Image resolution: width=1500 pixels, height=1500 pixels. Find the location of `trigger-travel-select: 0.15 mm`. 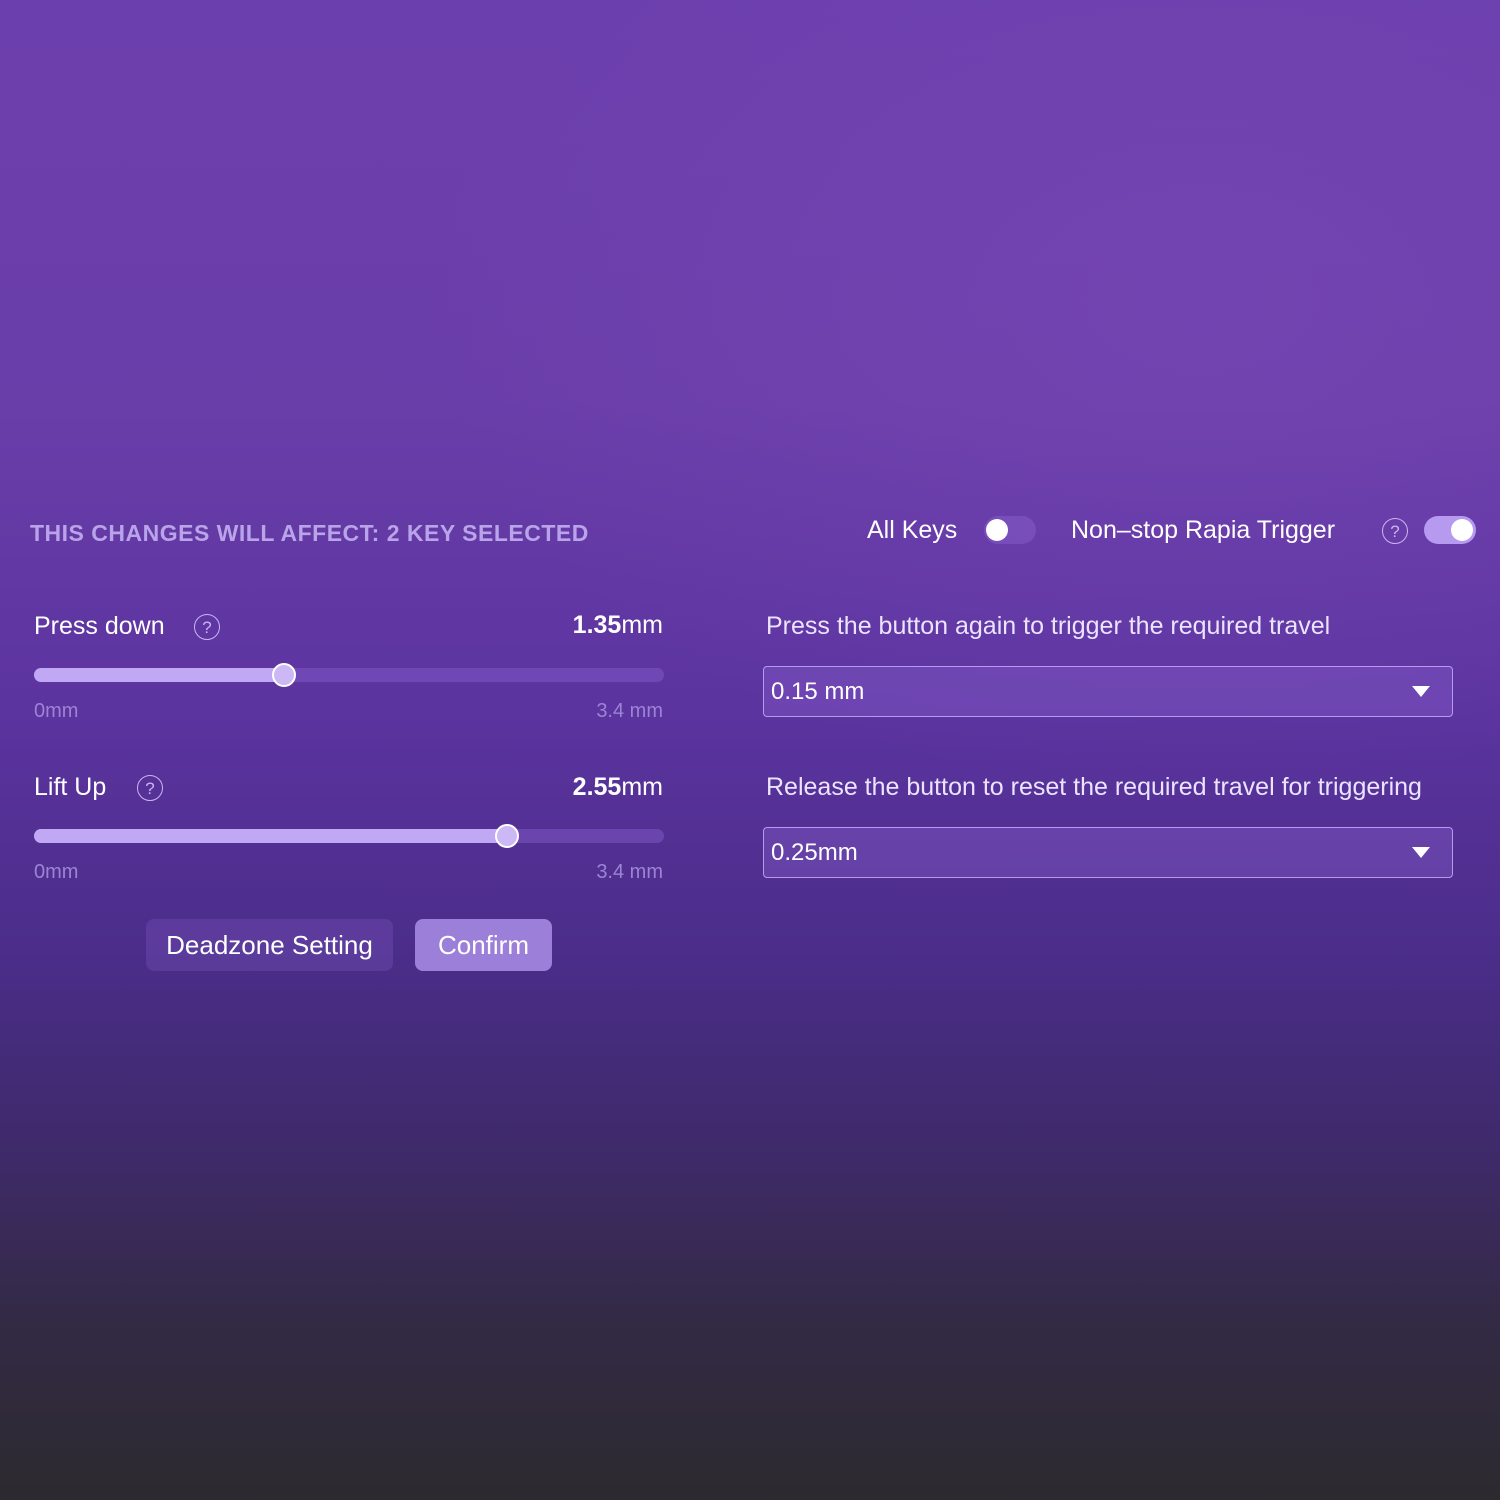

trigger-travel-select: 0.15 mm is located at coordinates (1108, 691).